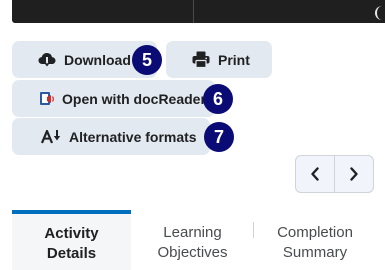 This screenshot has height=270, width=385. I want to click on download-label: Download, so click(97, 59).